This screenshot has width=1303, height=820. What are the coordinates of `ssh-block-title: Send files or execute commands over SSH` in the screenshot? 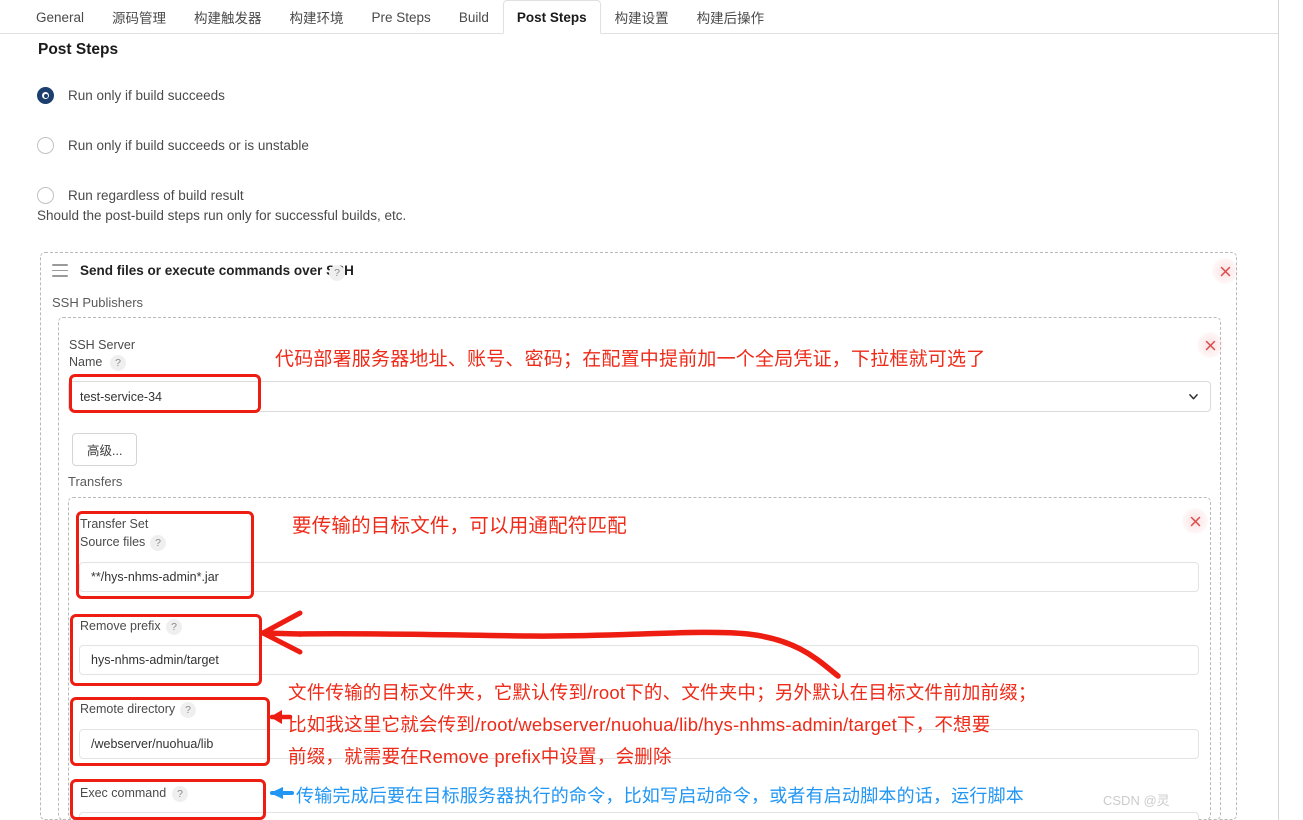 It's located at (217, 270).